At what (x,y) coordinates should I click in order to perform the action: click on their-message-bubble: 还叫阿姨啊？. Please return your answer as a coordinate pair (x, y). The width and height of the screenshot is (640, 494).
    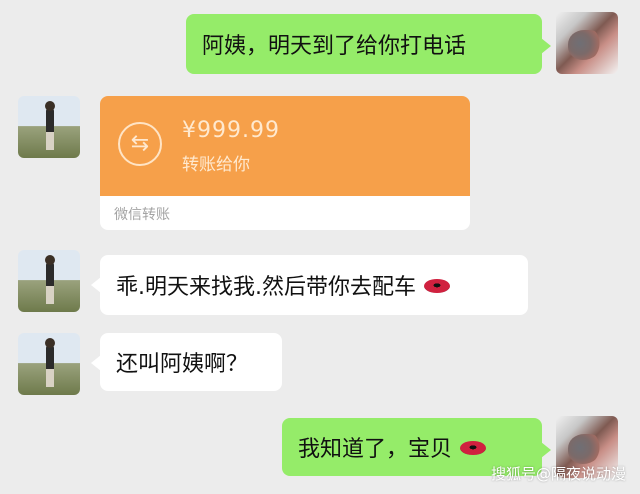
    Looking at the image, I should click on (186, 362).